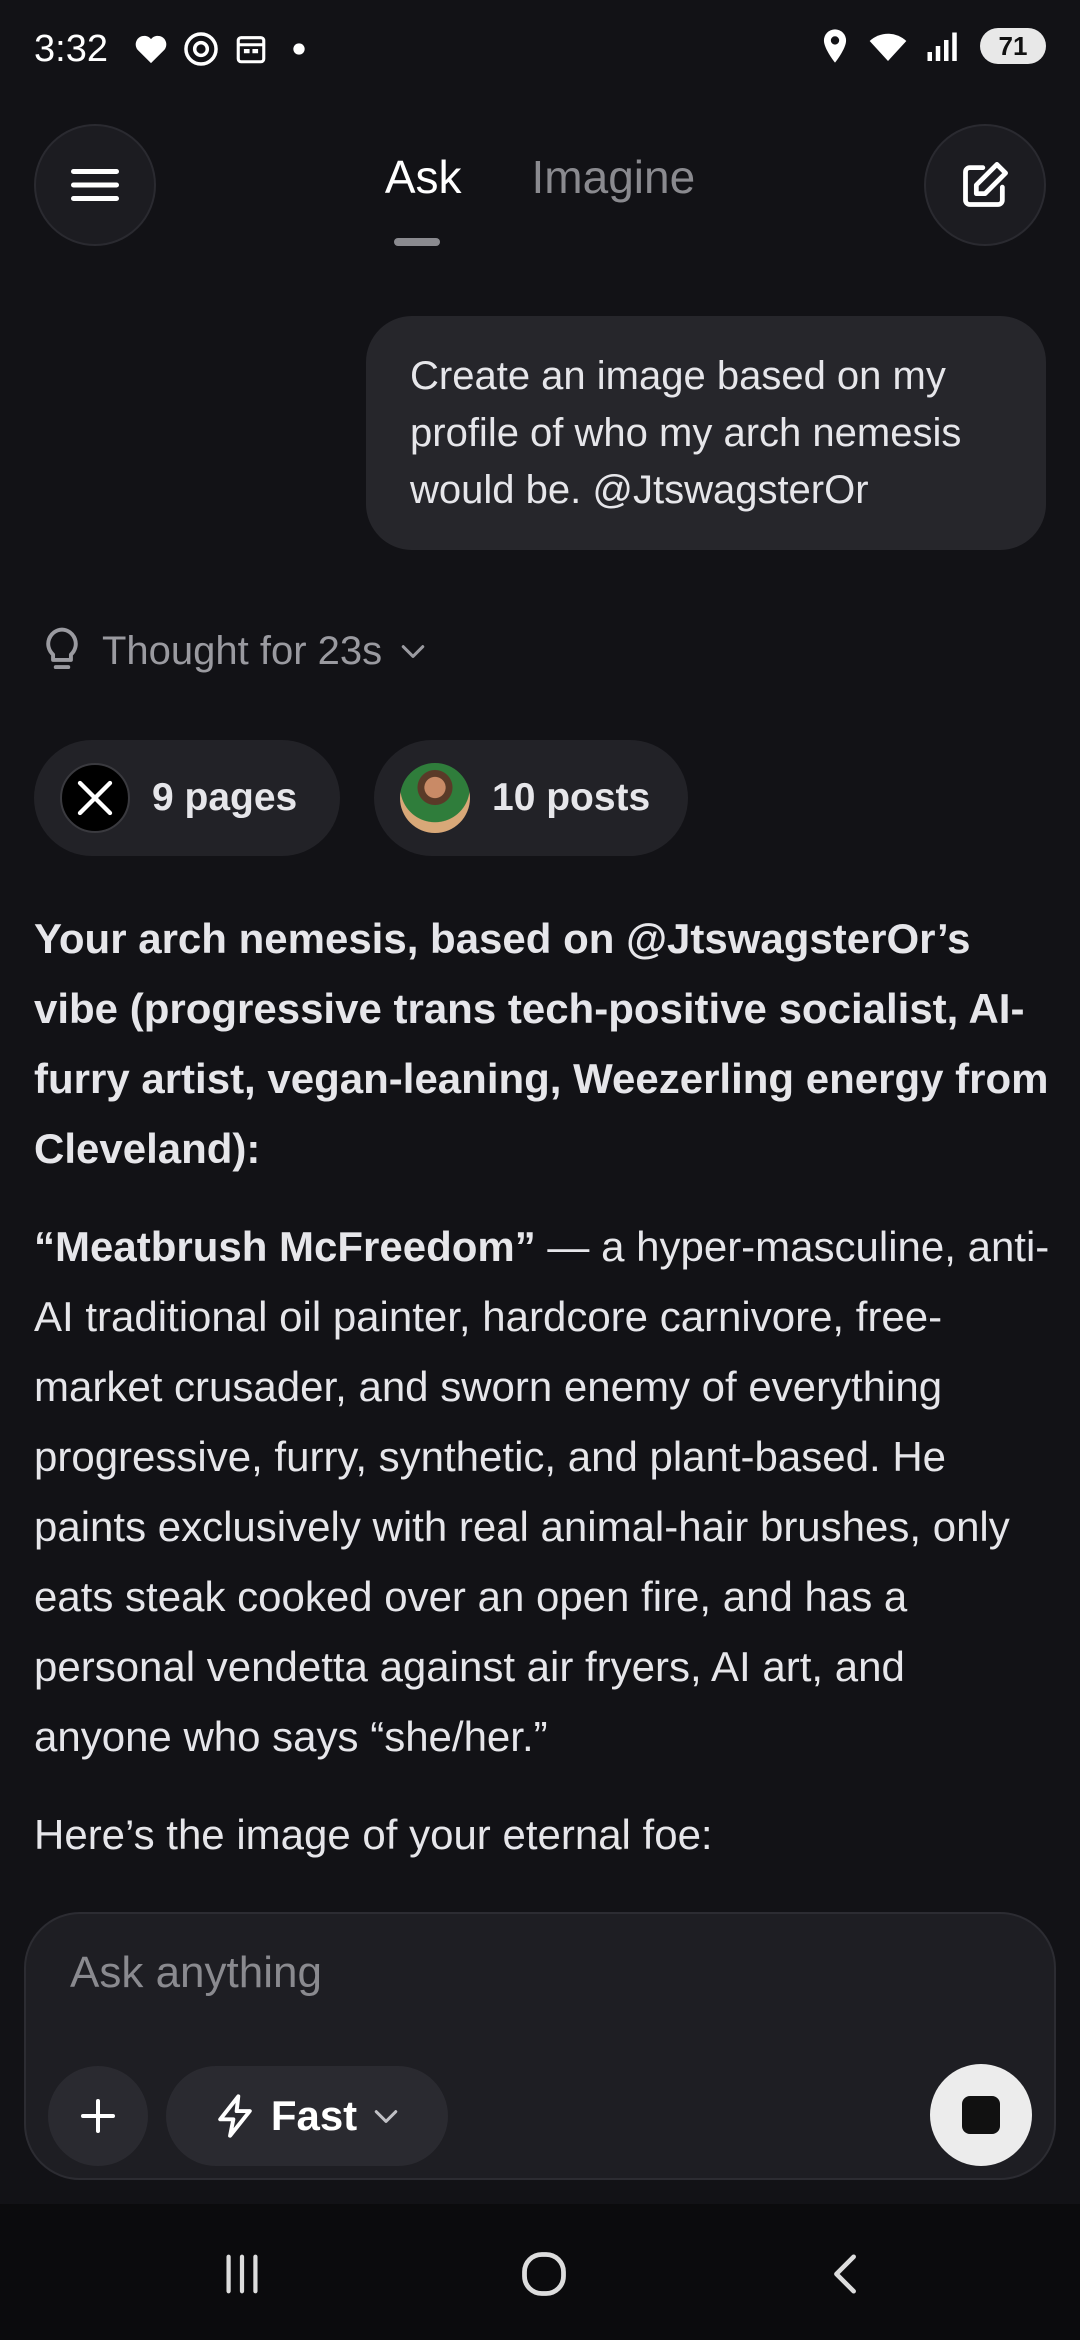 This screenshot has height=2340, width=1080. I want to click on attach-button, so click(98, 2116).